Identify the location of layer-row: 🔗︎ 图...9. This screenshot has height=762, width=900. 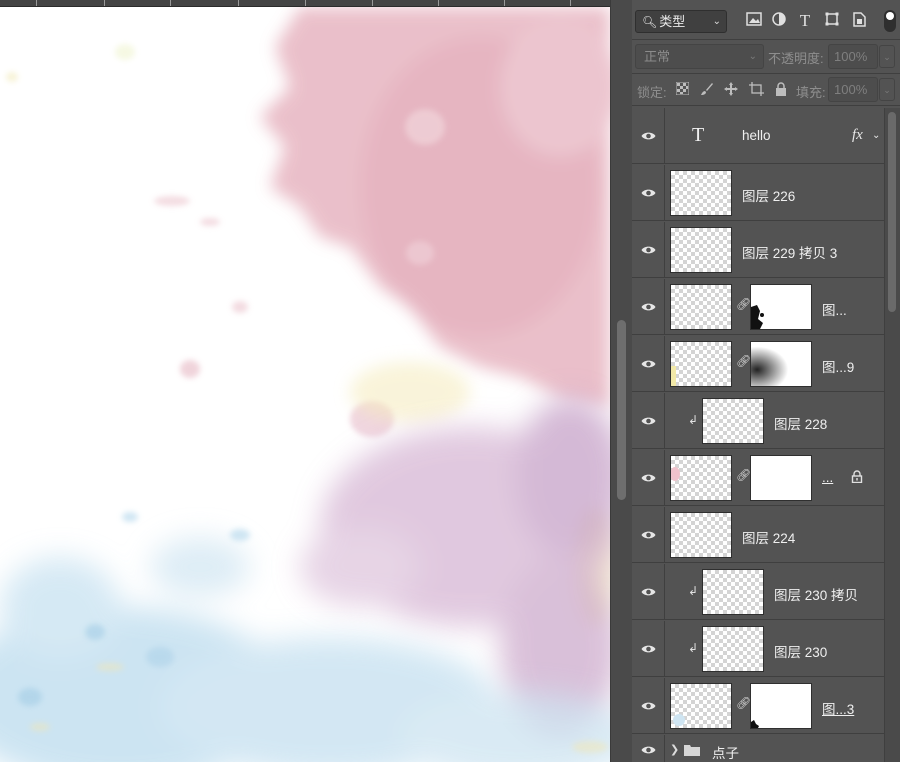
(758, 364).